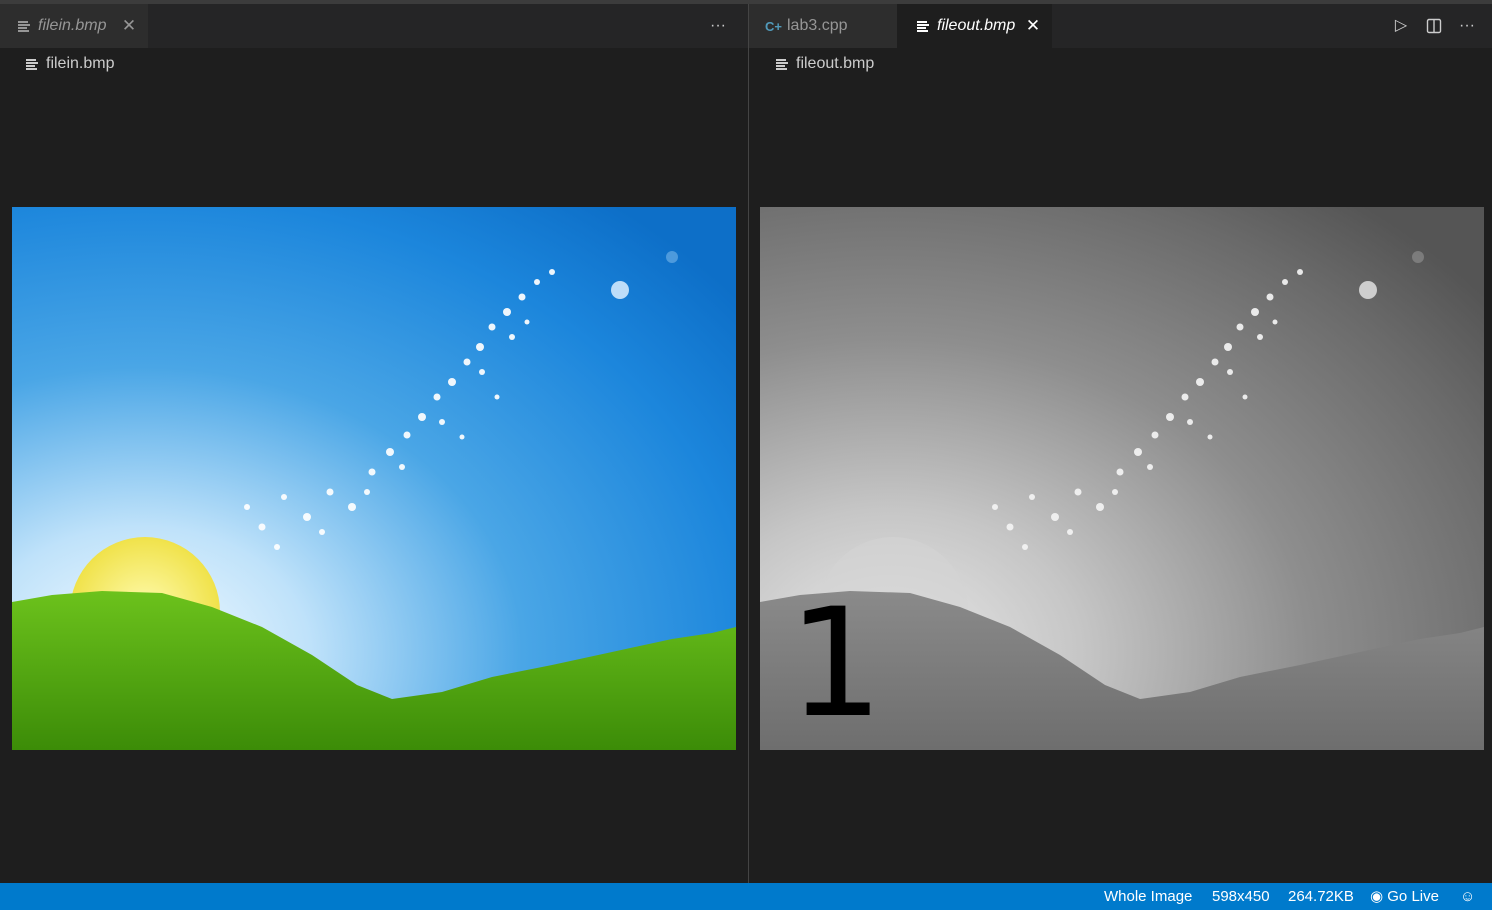 This screenshot has height=910, width=1492. I want to click on tab-label: filein.bmp, so click(72, 25).